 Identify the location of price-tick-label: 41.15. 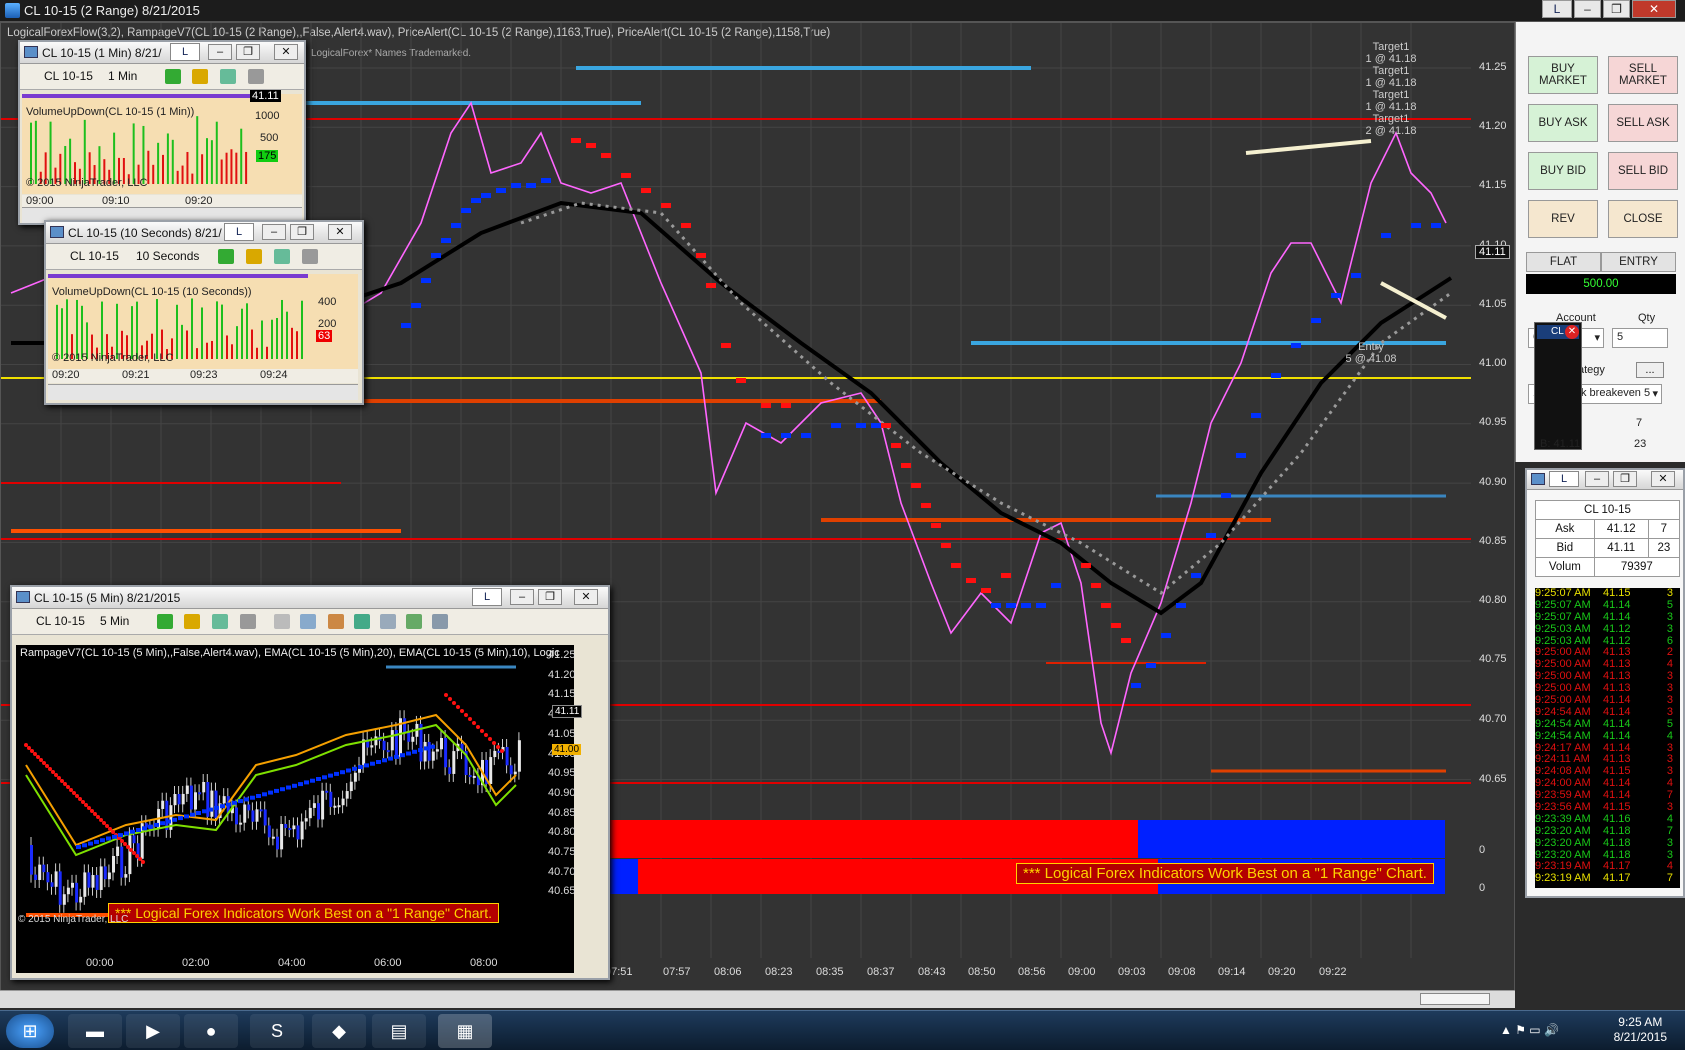
(1493, 185).